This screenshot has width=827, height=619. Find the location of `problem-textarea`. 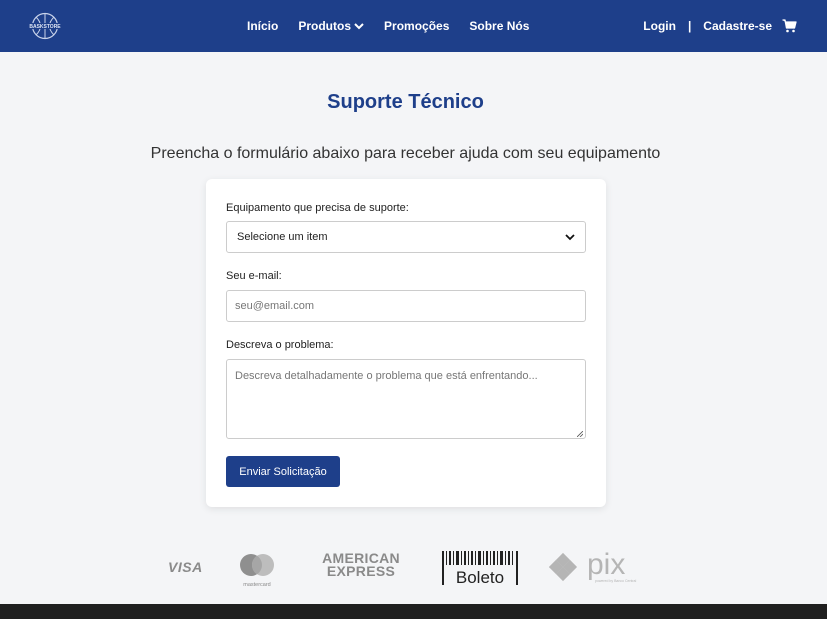

problem-textarea is located at coordinates (406, 399).